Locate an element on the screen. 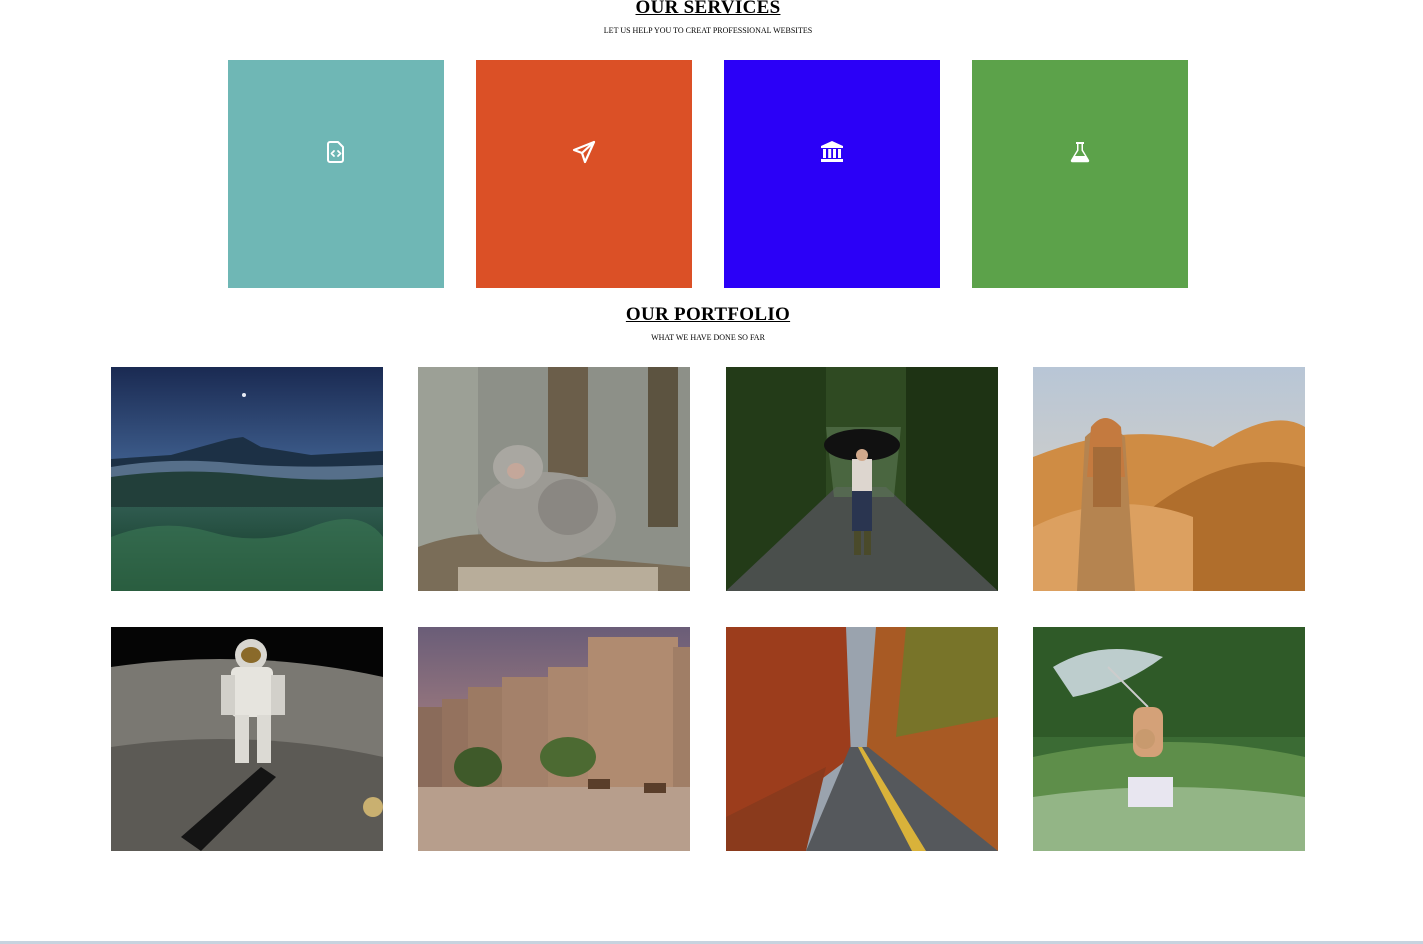 This screenshot has width=1423, height=944. woman-field-umbrella-photo is located at coordinates (1169, 739).